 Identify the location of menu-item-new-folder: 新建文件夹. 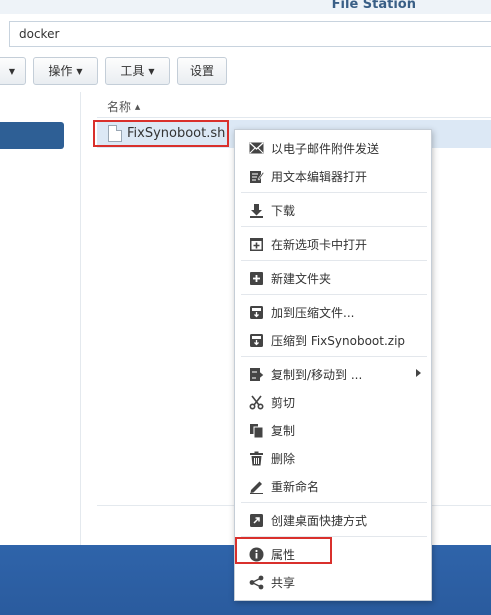
(333, 278).